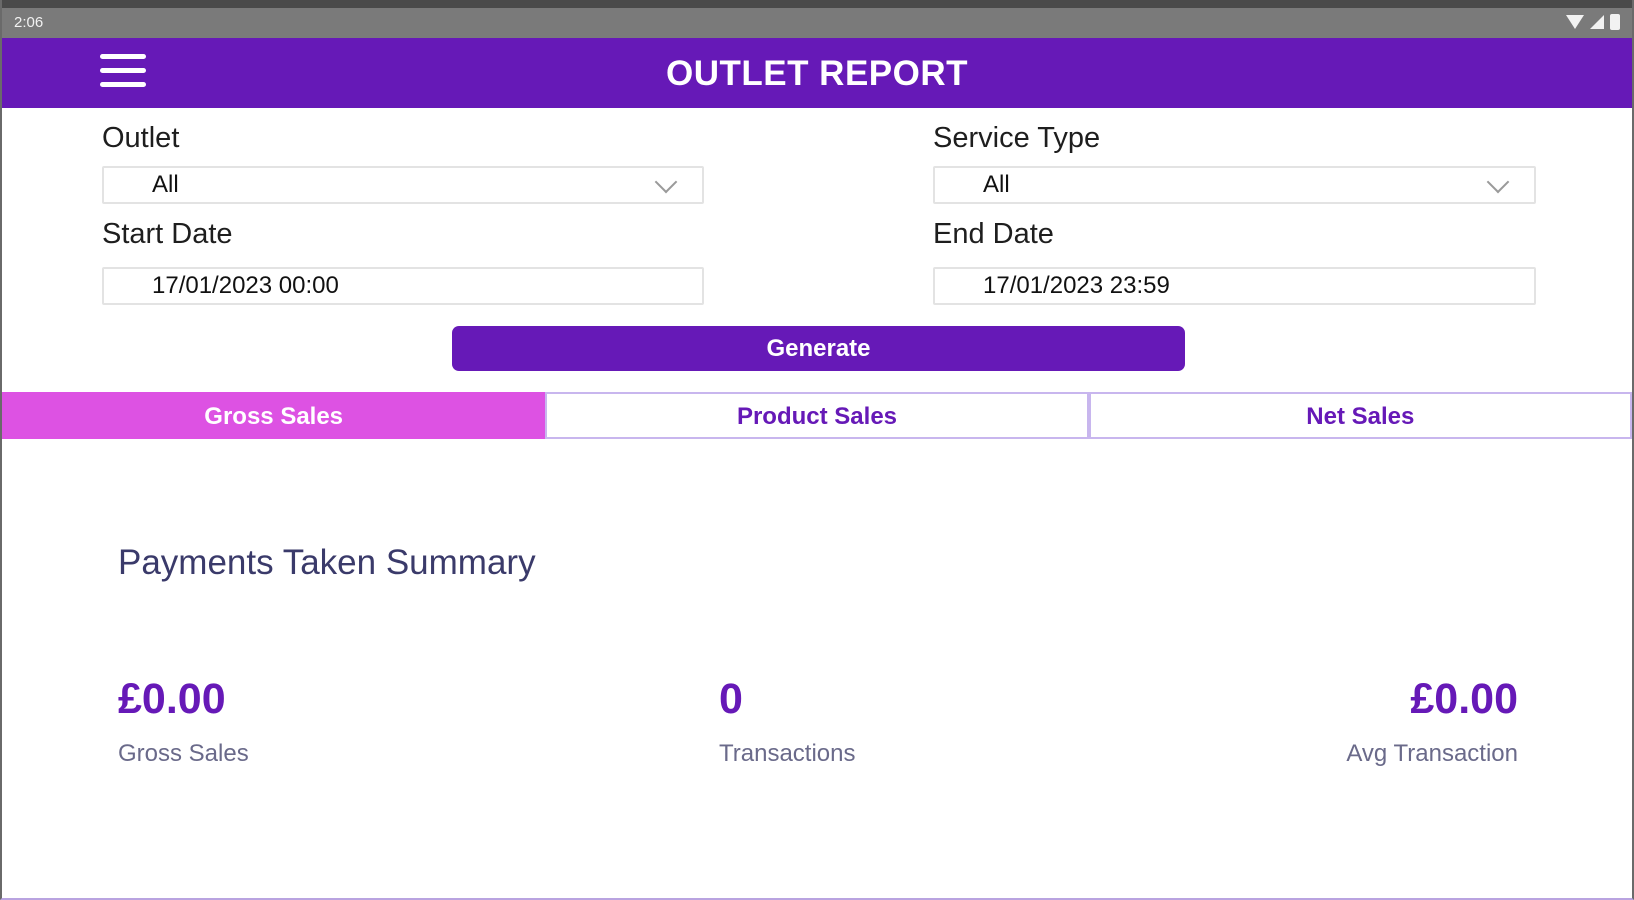 Image resolution: width=1634 pixels, height=900 pixels. I want to click on transactions-label: Transactions, so click(787, 753).